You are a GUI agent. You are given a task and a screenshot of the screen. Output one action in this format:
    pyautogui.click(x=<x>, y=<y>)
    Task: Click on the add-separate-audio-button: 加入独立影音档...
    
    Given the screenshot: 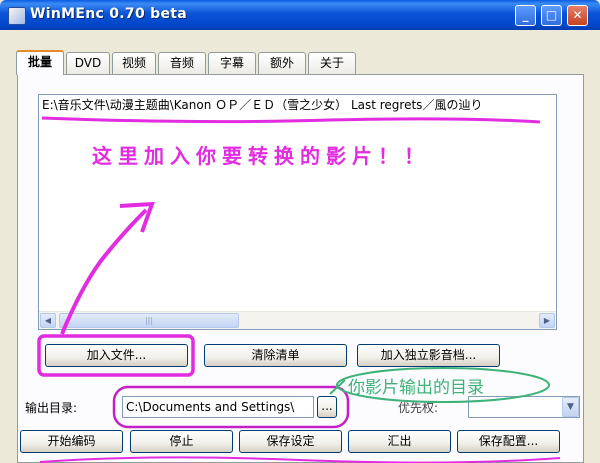 What is the action you would take?
    pyautogui.click(x=428, y=355)
    